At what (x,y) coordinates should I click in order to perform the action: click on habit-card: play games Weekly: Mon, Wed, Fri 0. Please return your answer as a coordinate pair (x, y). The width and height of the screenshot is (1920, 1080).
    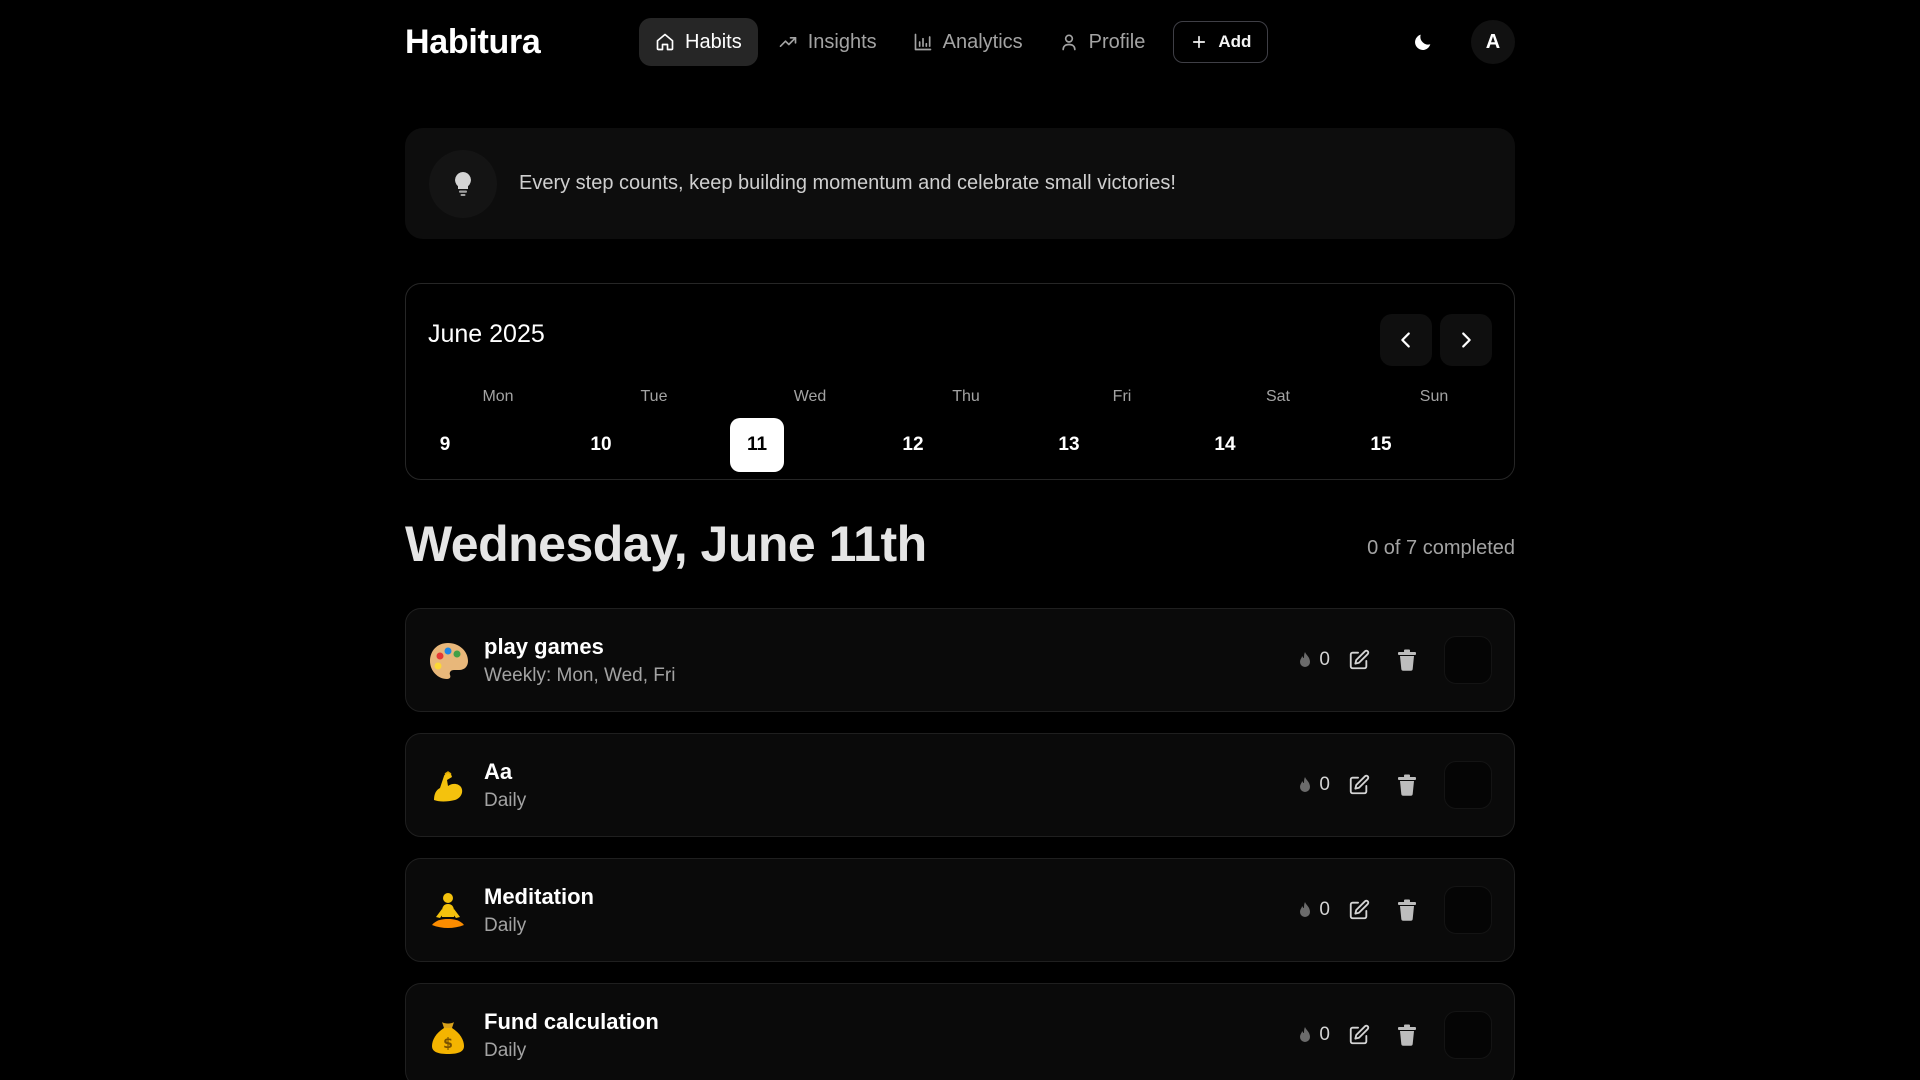
    Looking at the image, I should click on (960, 660).